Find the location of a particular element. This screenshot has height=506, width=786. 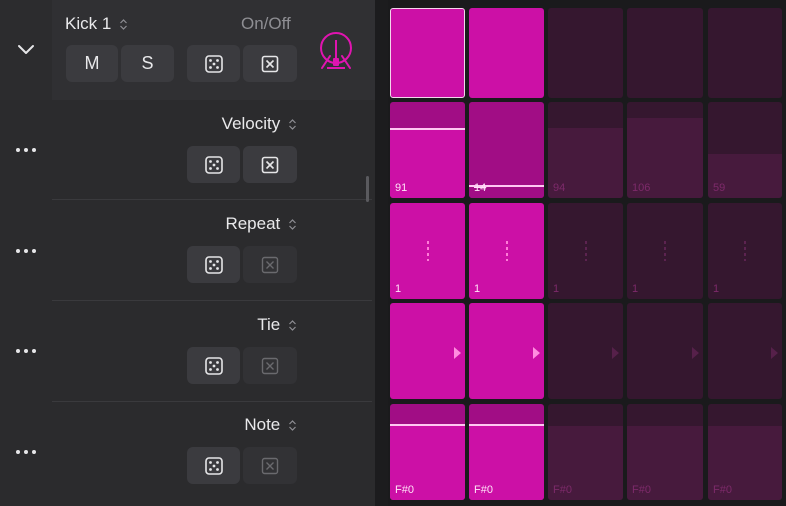

velocity-step-3: 94 is located at coordinates (585, 150).